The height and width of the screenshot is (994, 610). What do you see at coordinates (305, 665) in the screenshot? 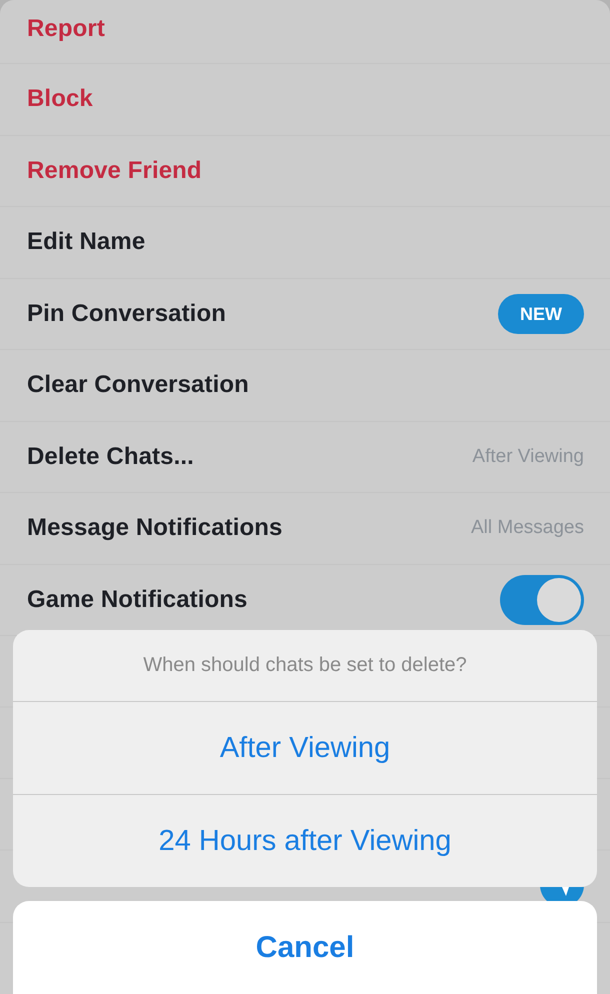
I see `sheet-title: When should chats be set to delete?` at bounding box center [305, 665].